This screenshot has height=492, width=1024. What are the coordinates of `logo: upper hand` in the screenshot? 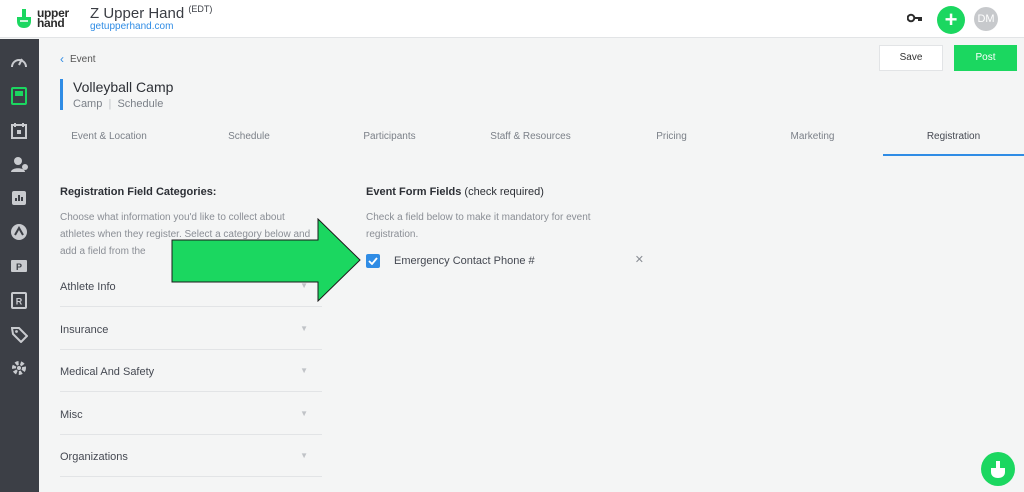 It's located at (44, 18).